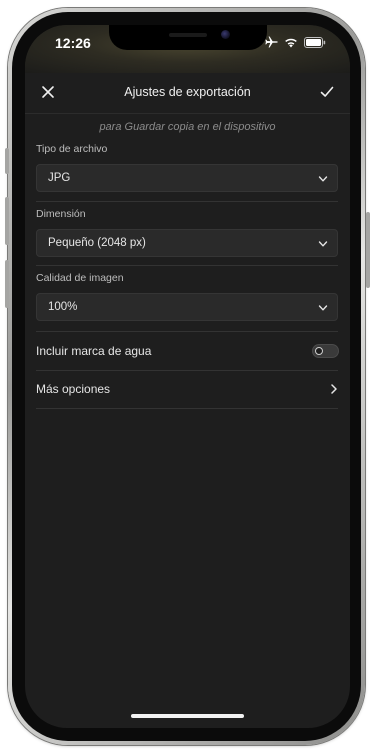 The width and height of the screenshot is (375, 753). I want to click on front-camera, so click(225, 34).